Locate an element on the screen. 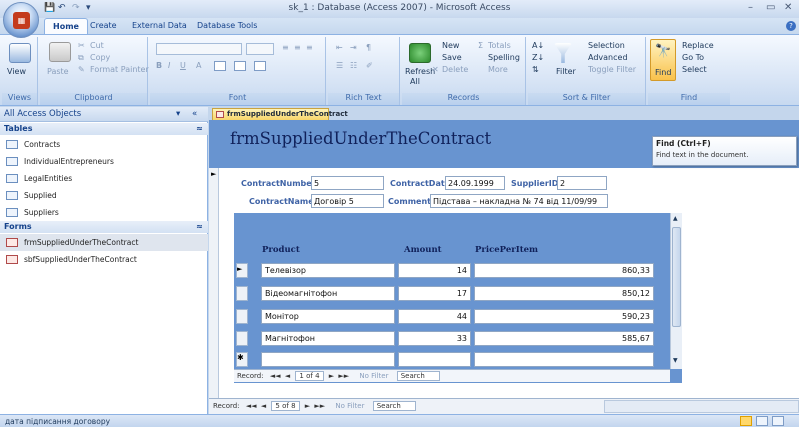  price-cell: 585,67 is located at coordinates (564, 338).